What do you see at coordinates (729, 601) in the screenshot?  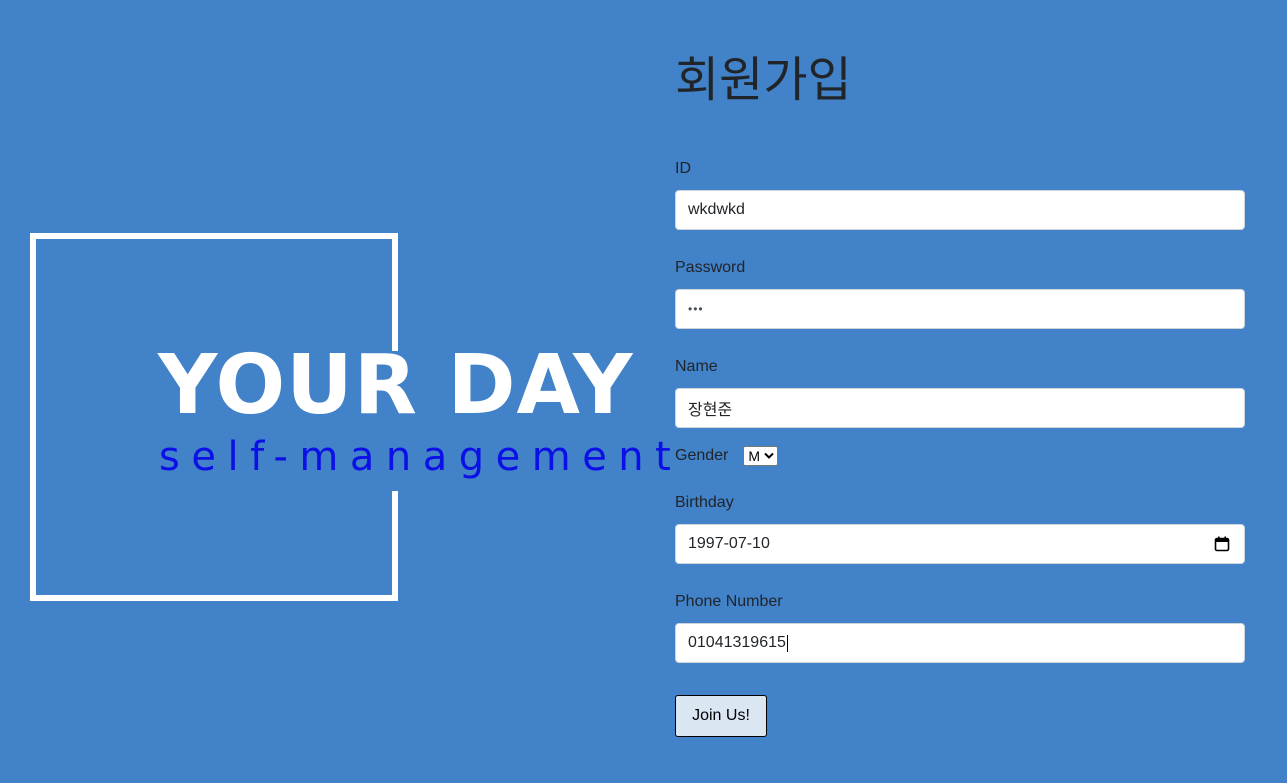 I see `phone-label: Phone Number` at bounding box center [729, 601].